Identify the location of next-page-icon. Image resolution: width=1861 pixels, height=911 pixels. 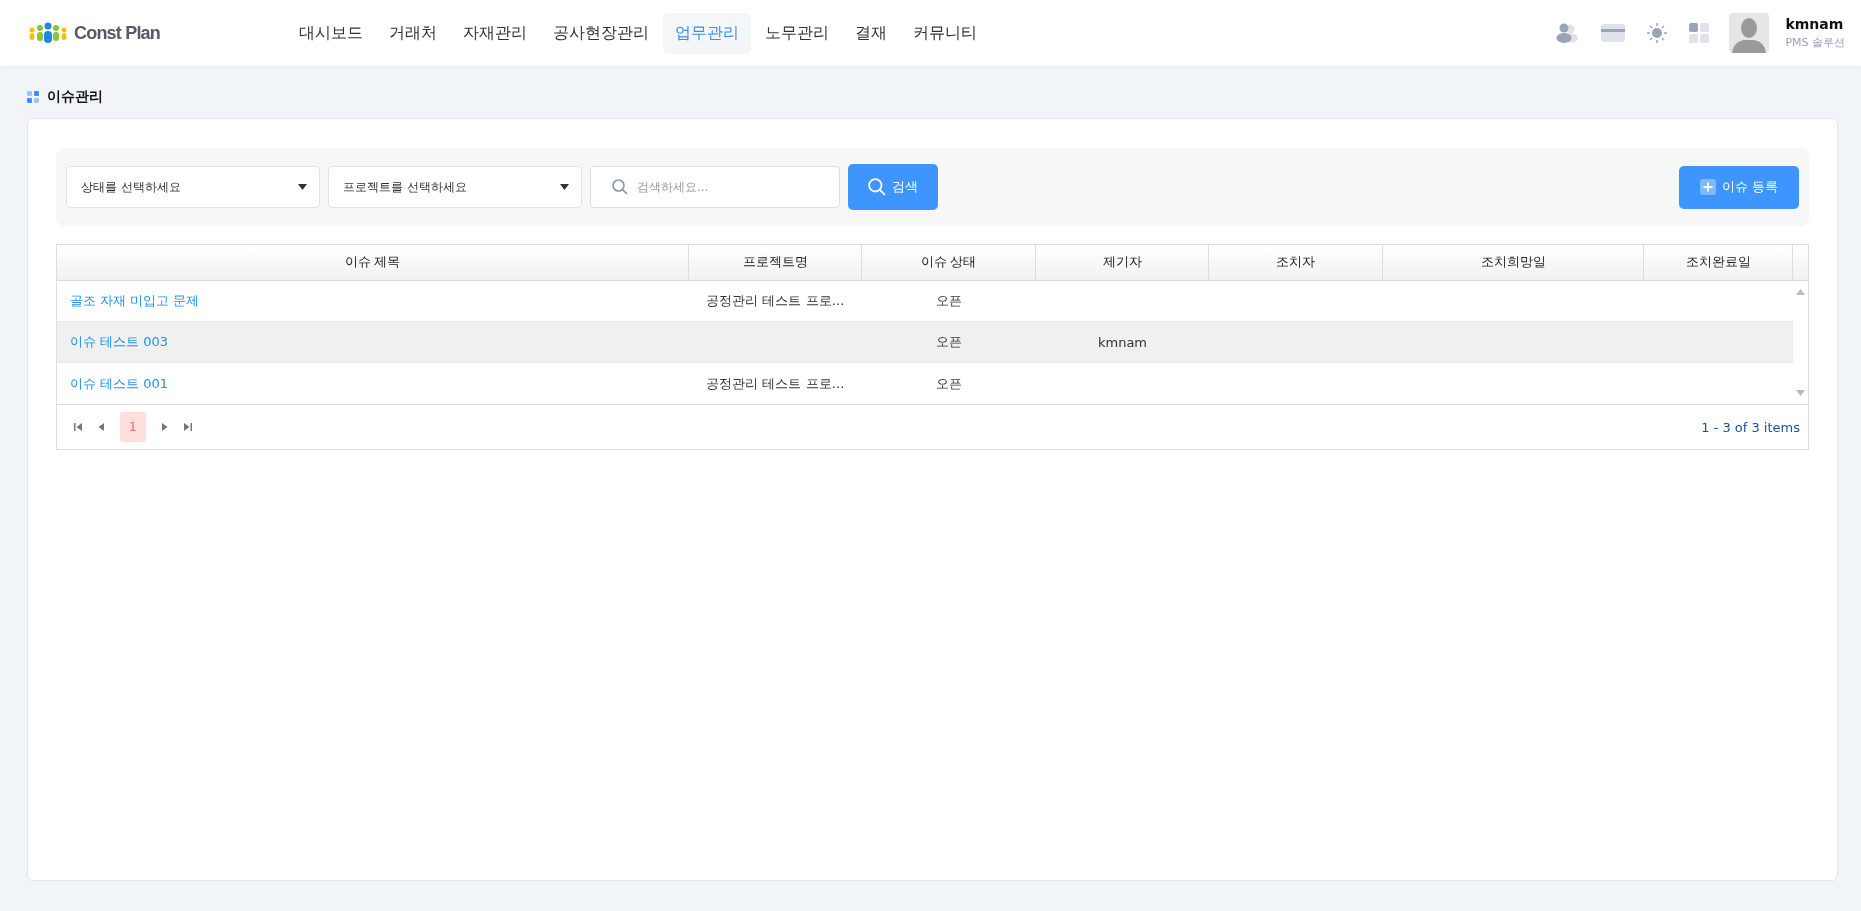
(164, 427).